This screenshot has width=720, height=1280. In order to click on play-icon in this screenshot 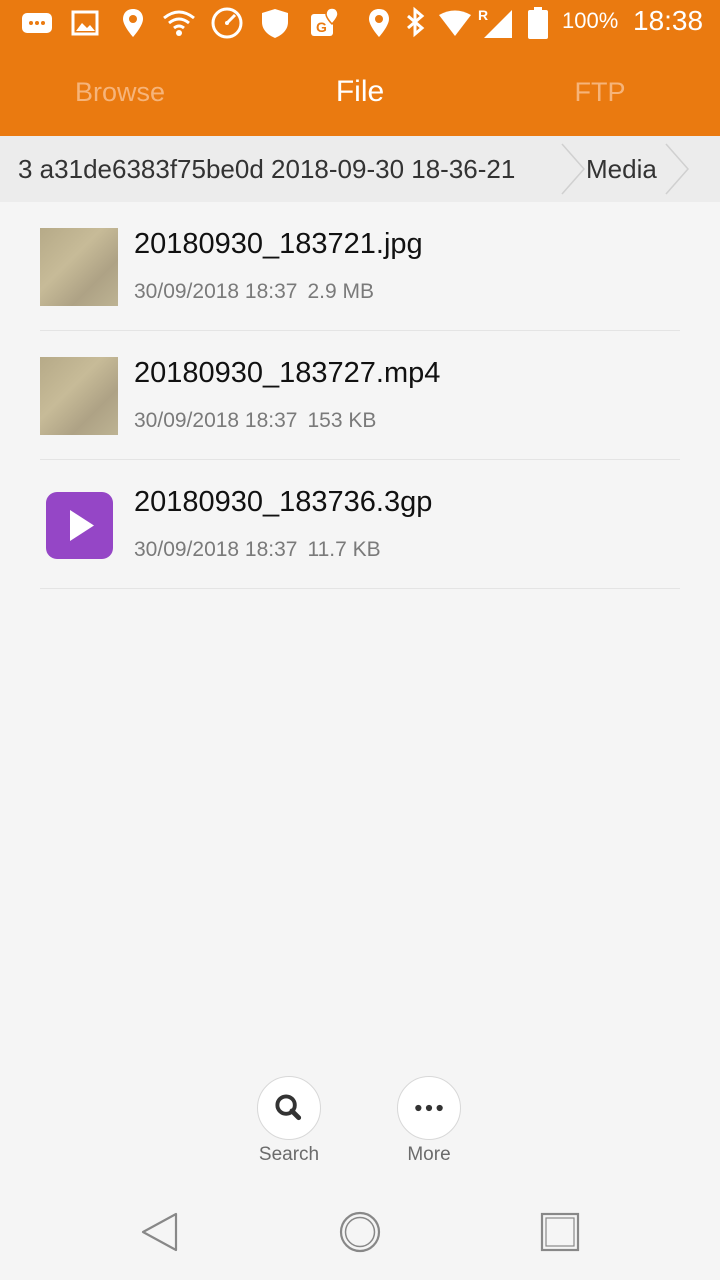, I will do `click(79, 525)`.